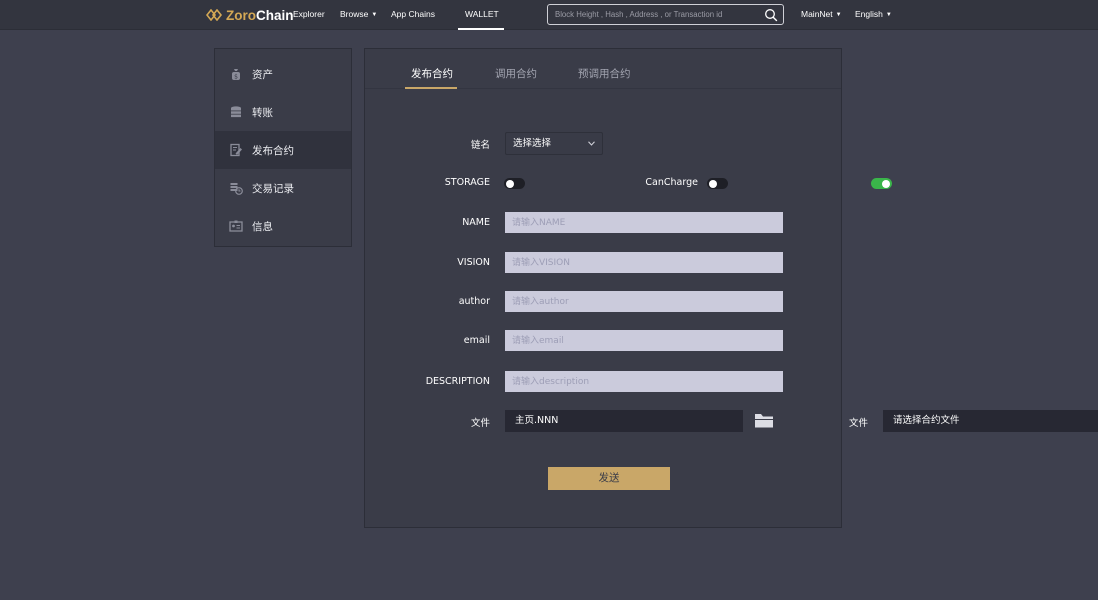 Image resolution: width=1098 pixels, height=600 pixels. I want to click on sidebar-item-label: 信息, so click(262, 226).